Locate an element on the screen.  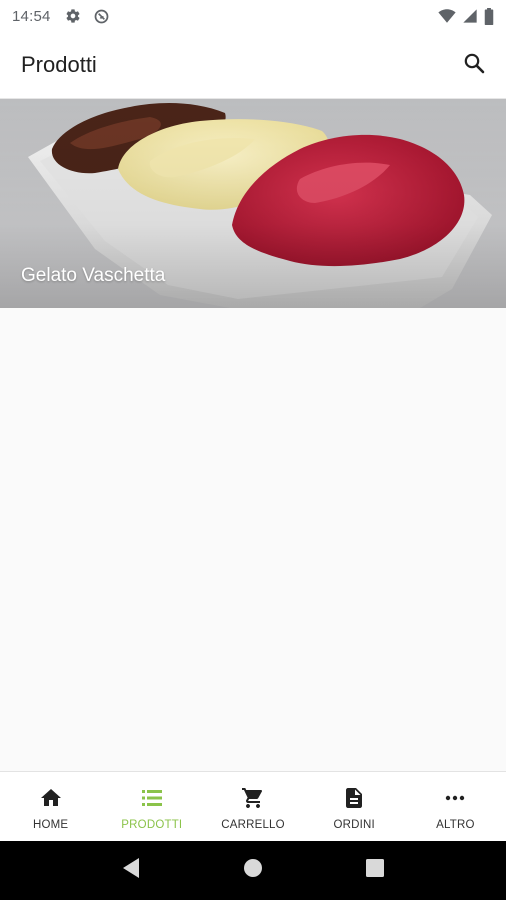
system-navigation-bar is located at coordinates (253, 870).